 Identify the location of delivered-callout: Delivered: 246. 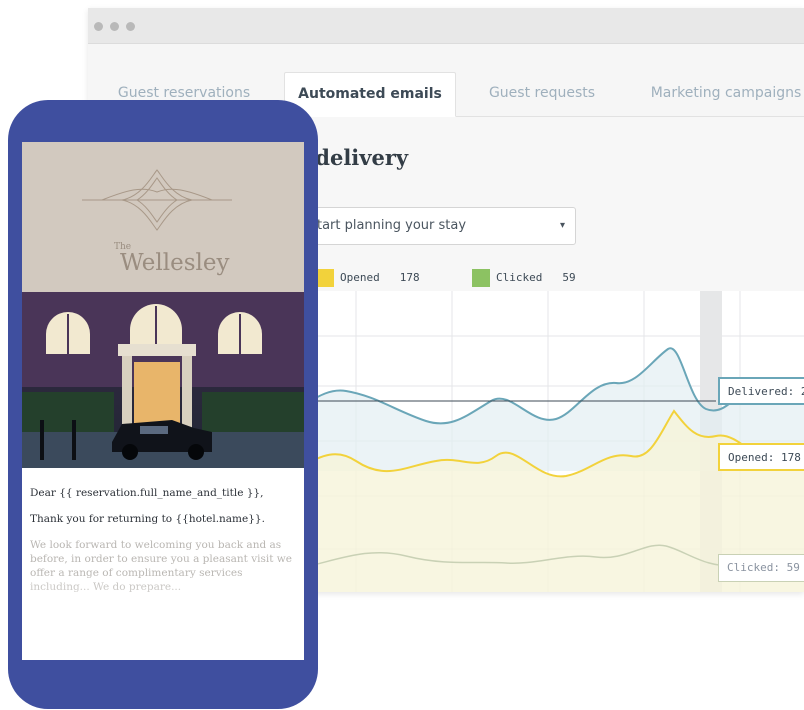
(761, 391).